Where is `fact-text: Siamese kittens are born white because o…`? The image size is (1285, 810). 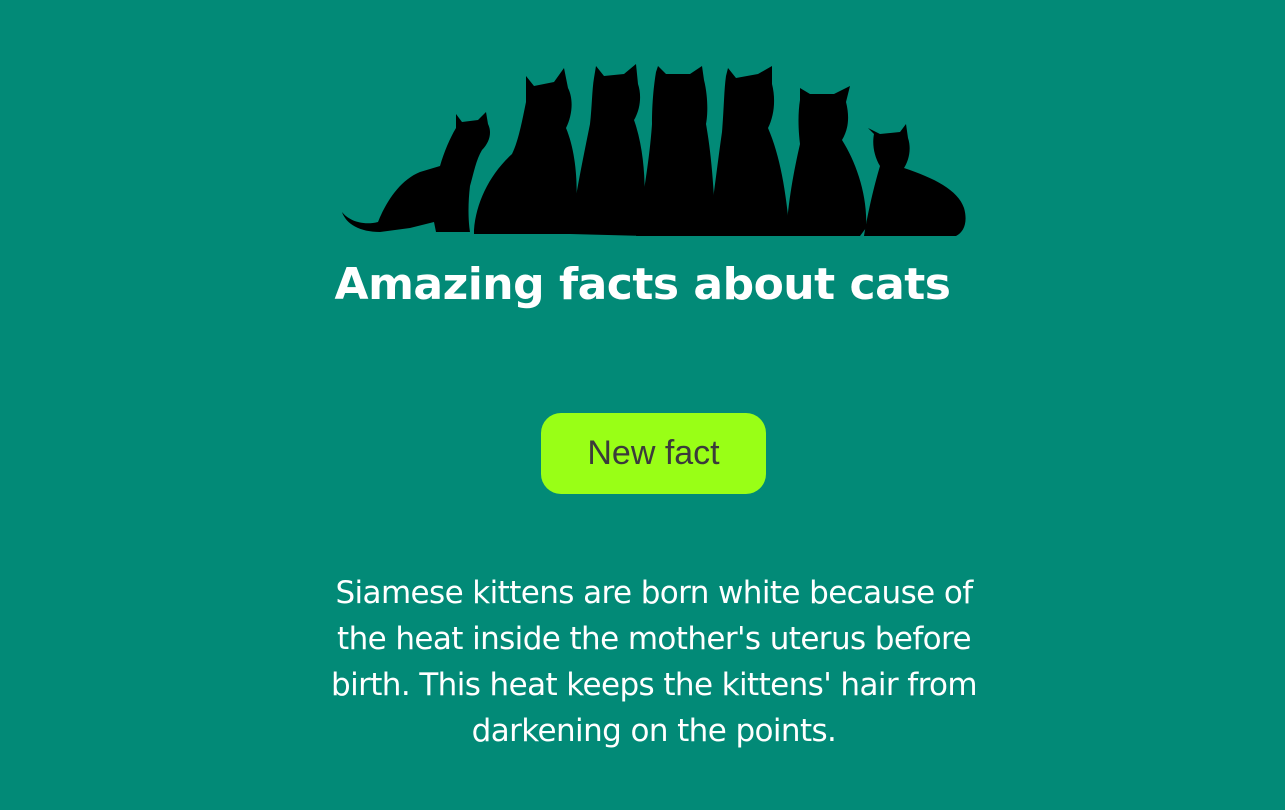 fact-text: Siamese kittens are born white because o… is located at coordinates (654, 662).